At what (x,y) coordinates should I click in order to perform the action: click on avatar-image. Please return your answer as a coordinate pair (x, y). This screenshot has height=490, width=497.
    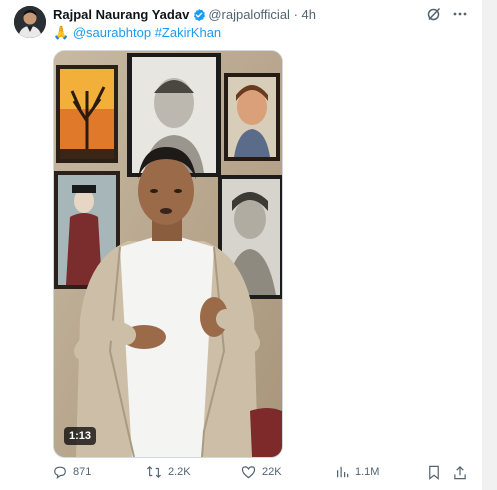
    Looking at the image, I should click on (30, 22).